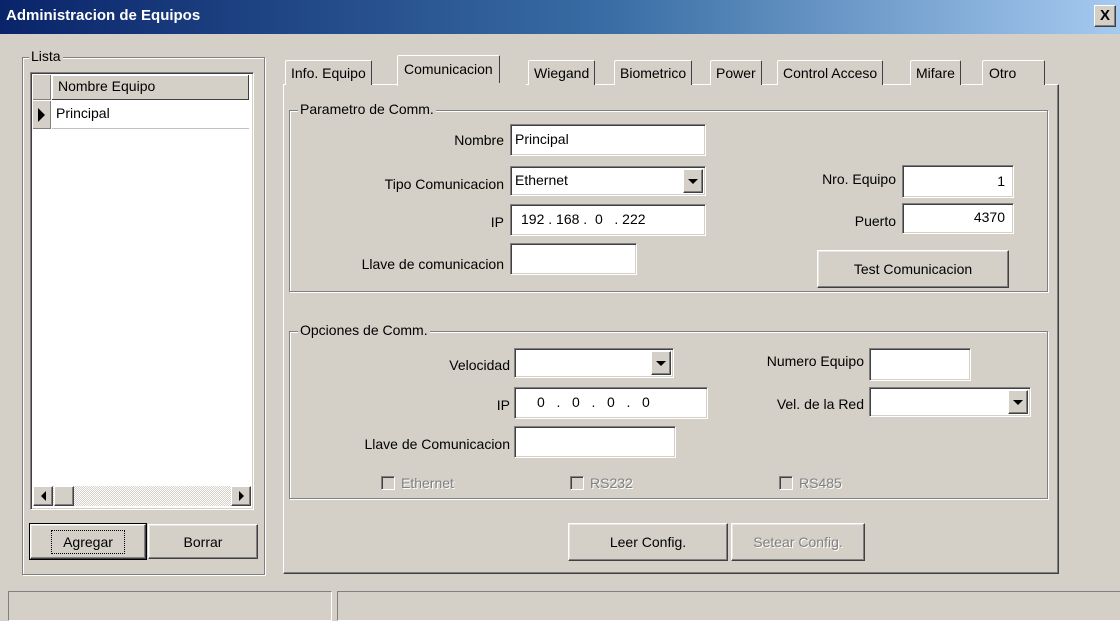 The width and height of the screenshot is (1120, 621). What do you see at coordinates (479, 140) in the screenshot?
I see `nombre-label: Nombre` at bounding box center [479, 140].